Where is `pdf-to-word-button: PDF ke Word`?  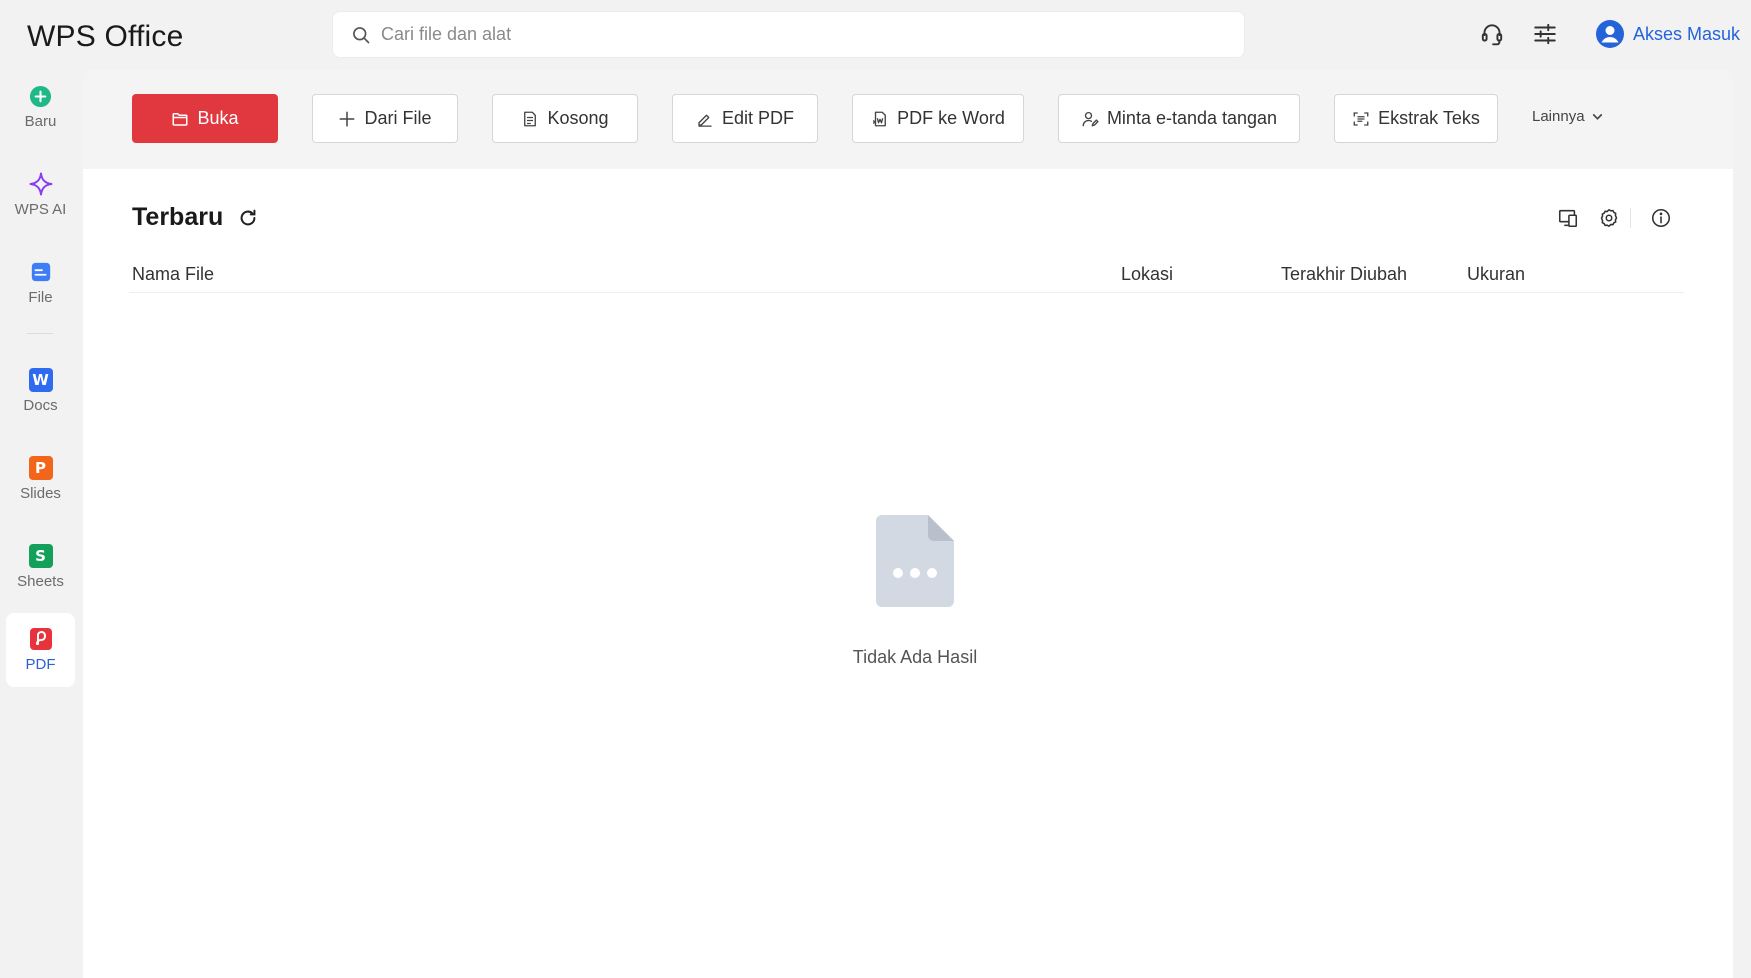 pdf-to-word-button: PDF ke Word is located at coordinates (938, 118).